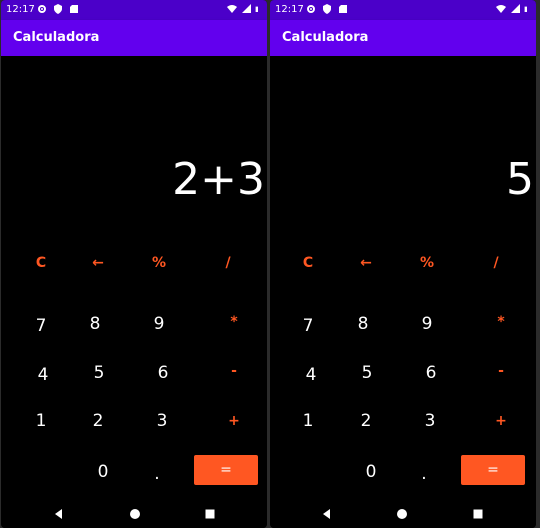  Describe the element at coordinates (218, 179) in the screenshot. I see `calculator-display: 2+3` at that location.